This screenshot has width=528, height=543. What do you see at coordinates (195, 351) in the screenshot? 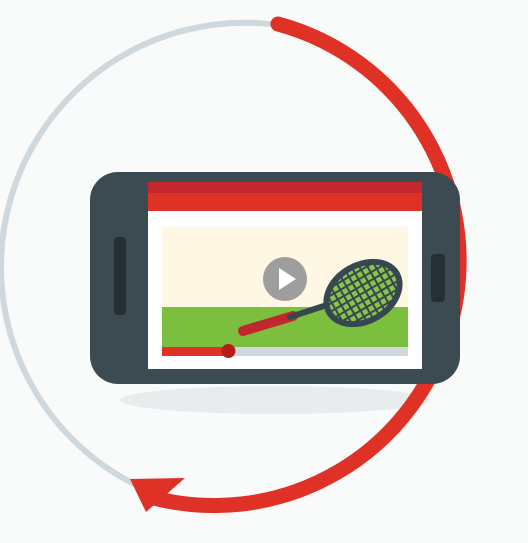
I see `scrub-progress` at bounding box center [195, 351].